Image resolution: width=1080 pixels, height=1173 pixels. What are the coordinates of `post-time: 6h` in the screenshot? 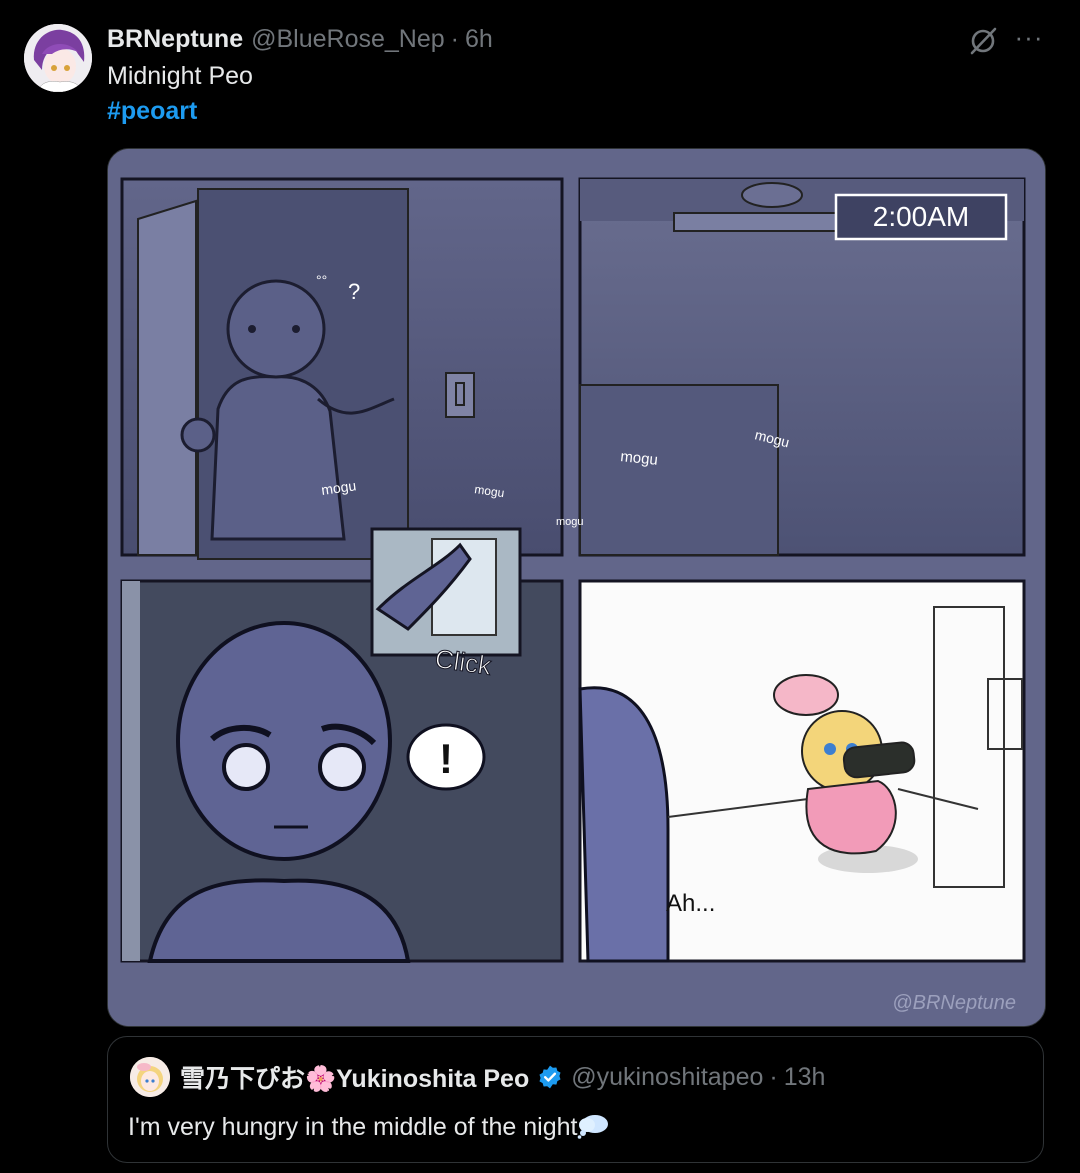 It's located at (479, 39).